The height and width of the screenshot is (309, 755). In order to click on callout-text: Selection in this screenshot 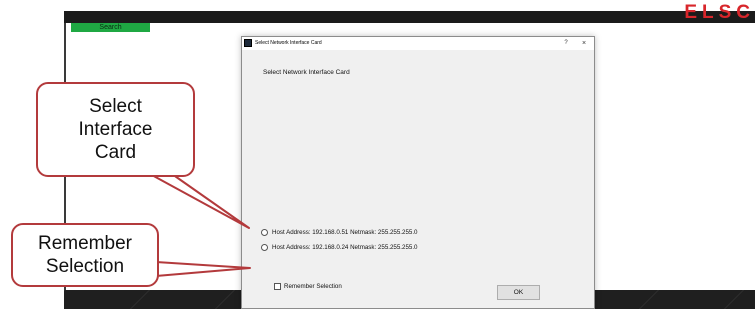, I will do `click(85, 266)`.